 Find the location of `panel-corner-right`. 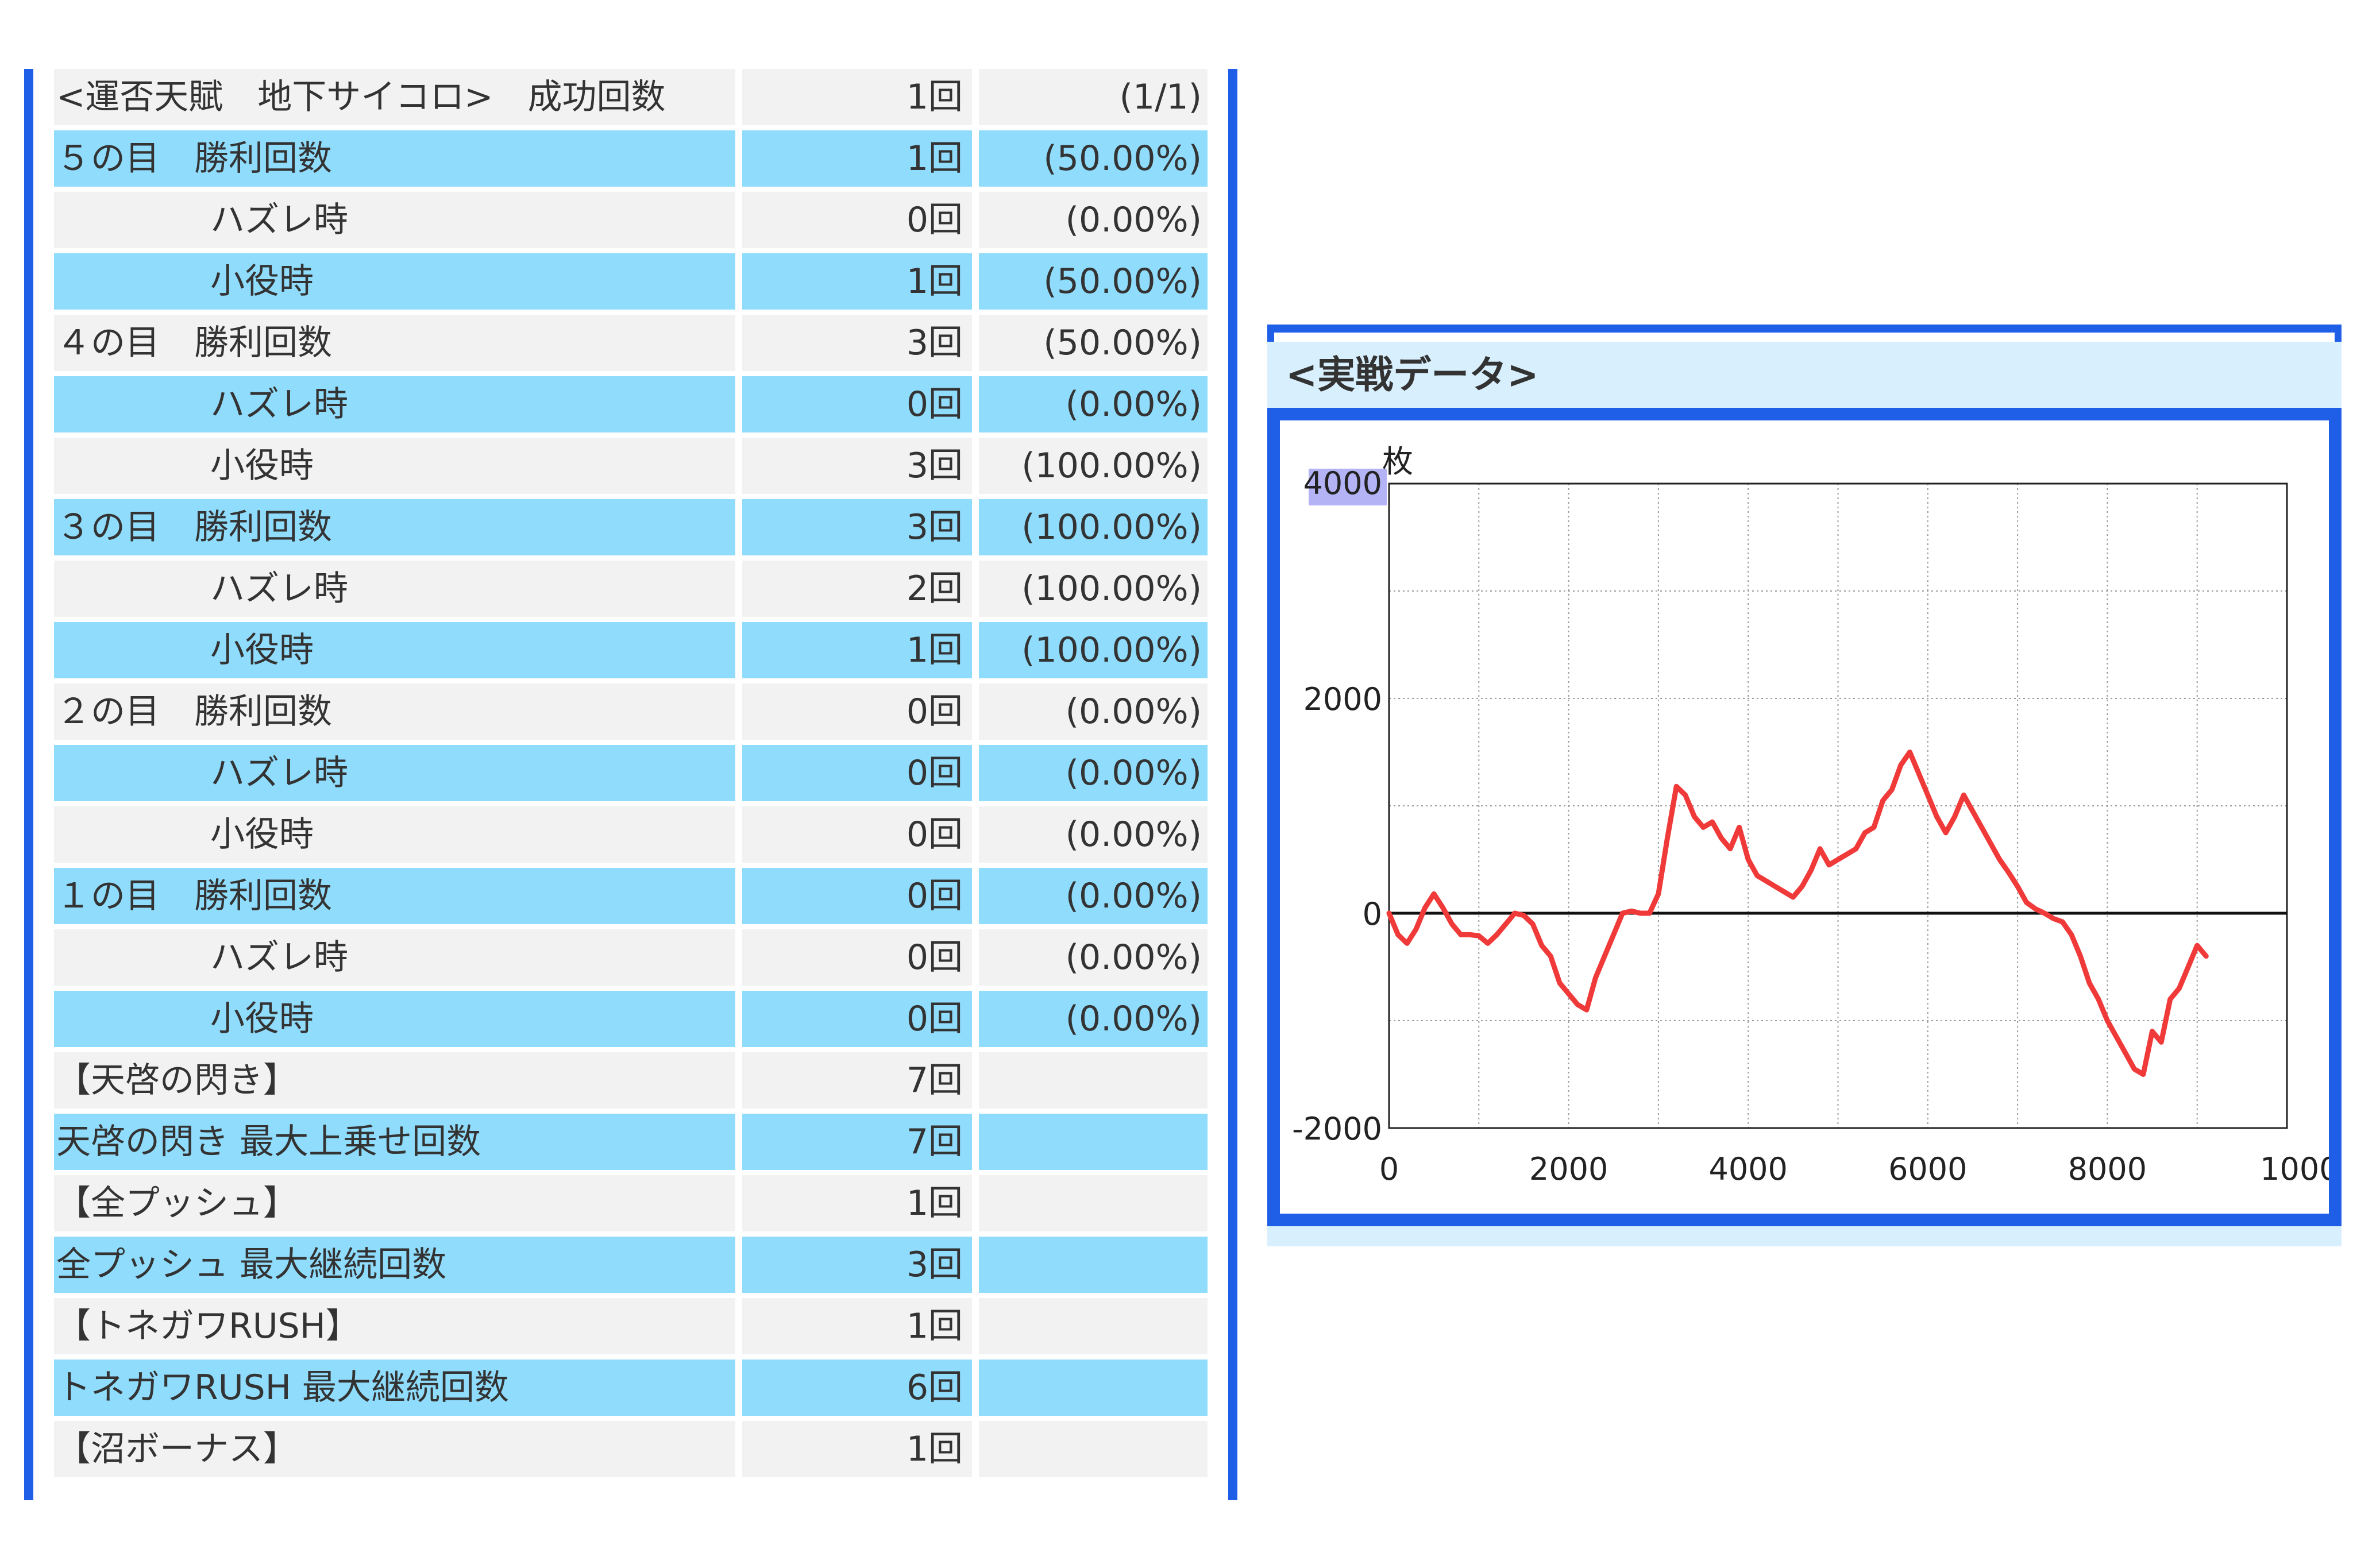

panel-corner-right is located at coordinates (2338, 333).